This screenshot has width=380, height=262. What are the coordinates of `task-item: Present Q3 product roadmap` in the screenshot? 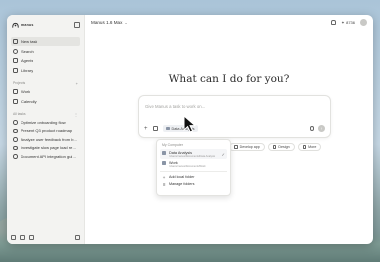 It's located at (45, 131).